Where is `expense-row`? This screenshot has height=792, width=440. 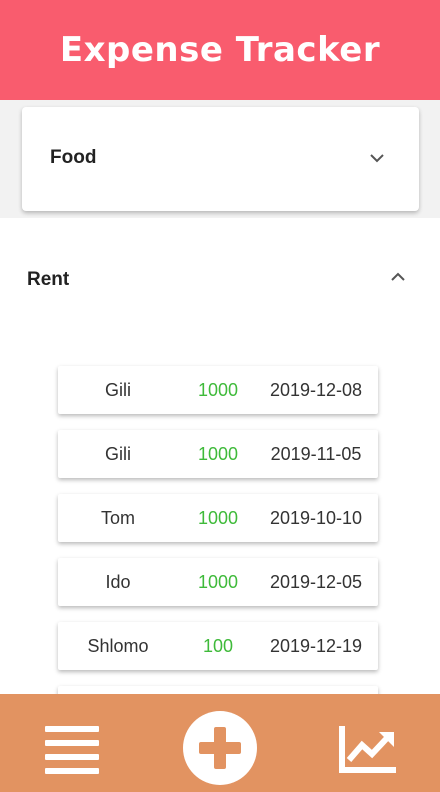
expense-row is located at coordinates (218, 690).